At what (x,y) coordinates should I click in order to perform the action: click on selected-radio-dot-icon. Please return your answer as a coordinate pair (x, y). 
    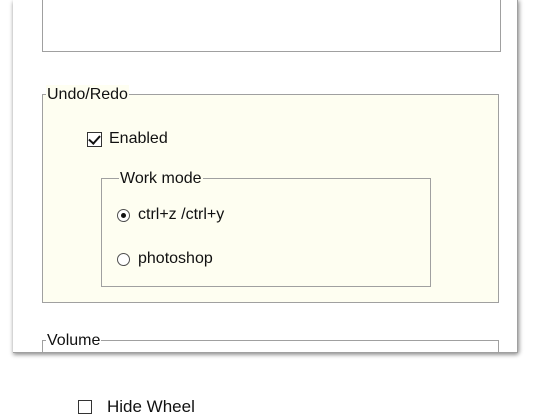
    Looking at the image, I should click on (123, 215).